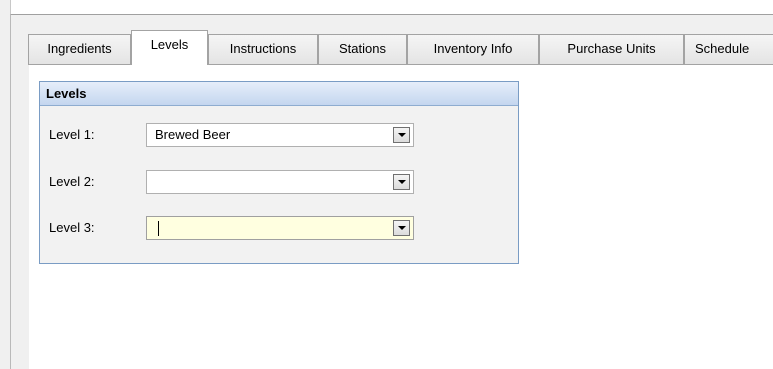  I want to click on top-panel, so click(391, 7).